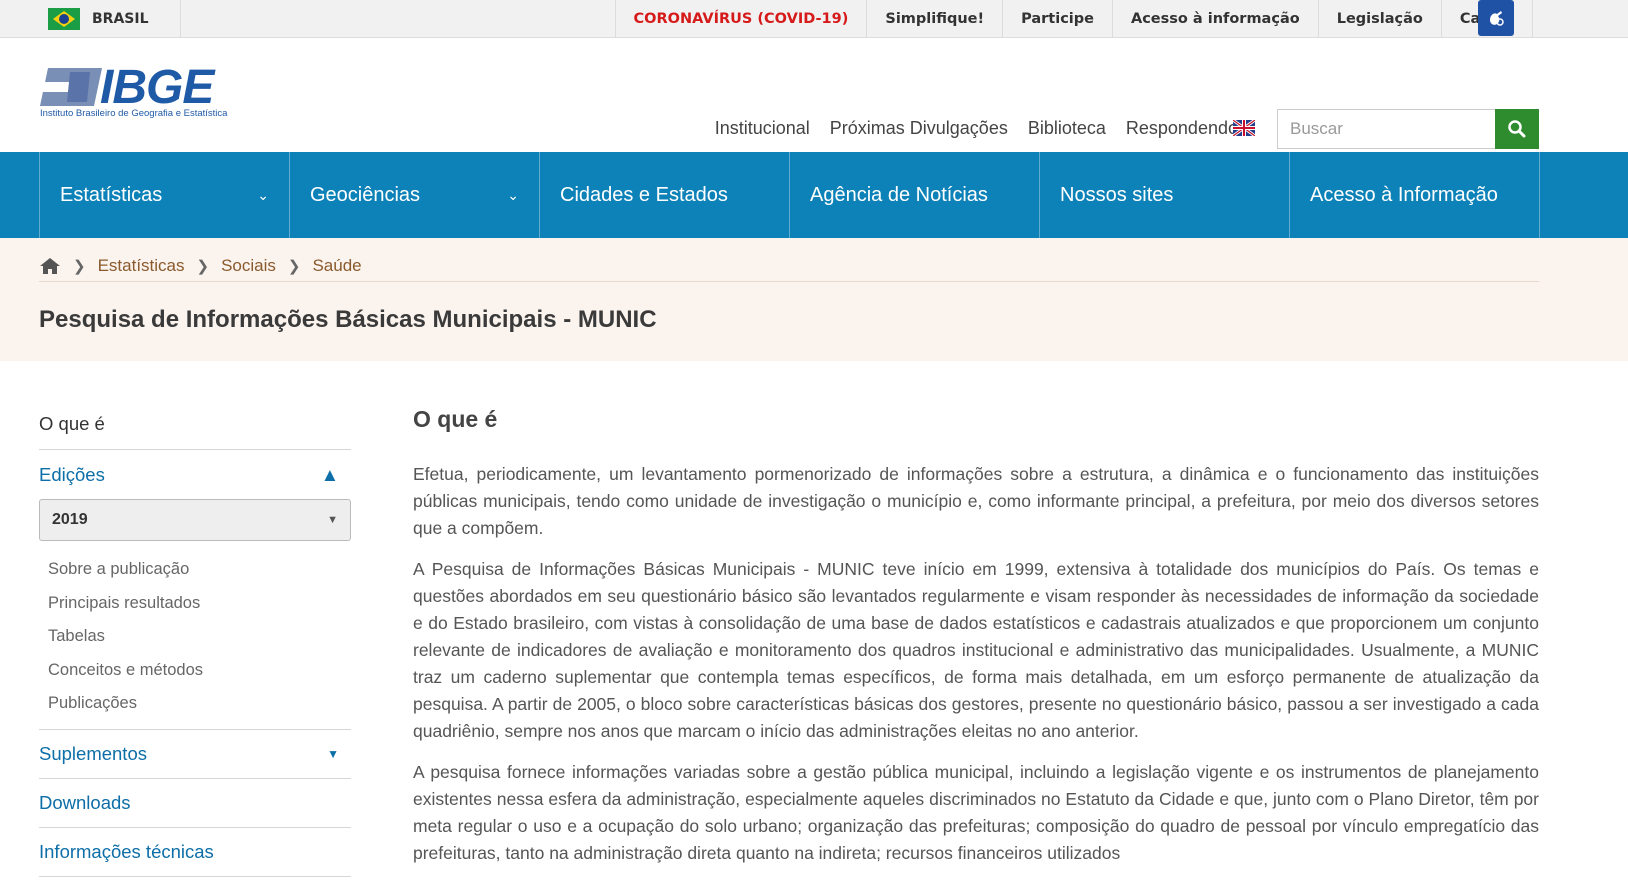 This screenshot has width=1628, height=896. What do you see at coordinates (195, 803) in the screenshot?
I see `sidebar-item-downloads: Downloads` at bounding box center [195, 803].